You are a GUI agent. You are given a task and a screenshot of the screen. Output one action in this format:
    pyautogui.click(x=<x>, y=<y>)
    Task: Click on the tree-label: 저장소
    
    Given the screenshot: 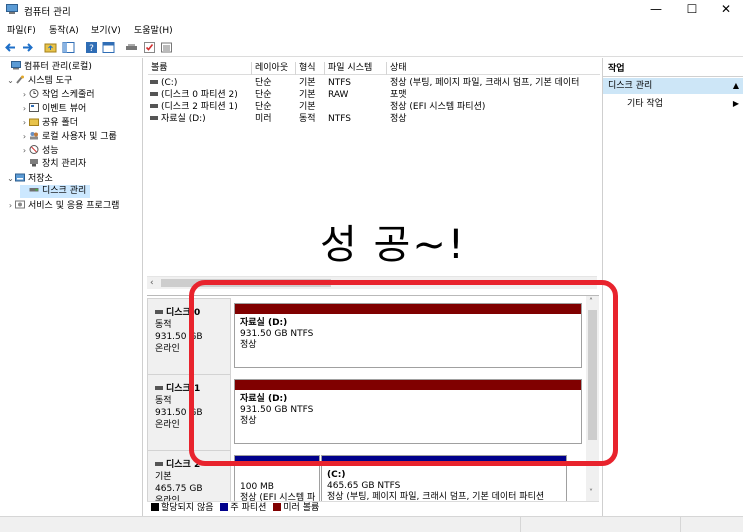 What is the action you would take?
    pyautogui.click(x=40, y=179)
    